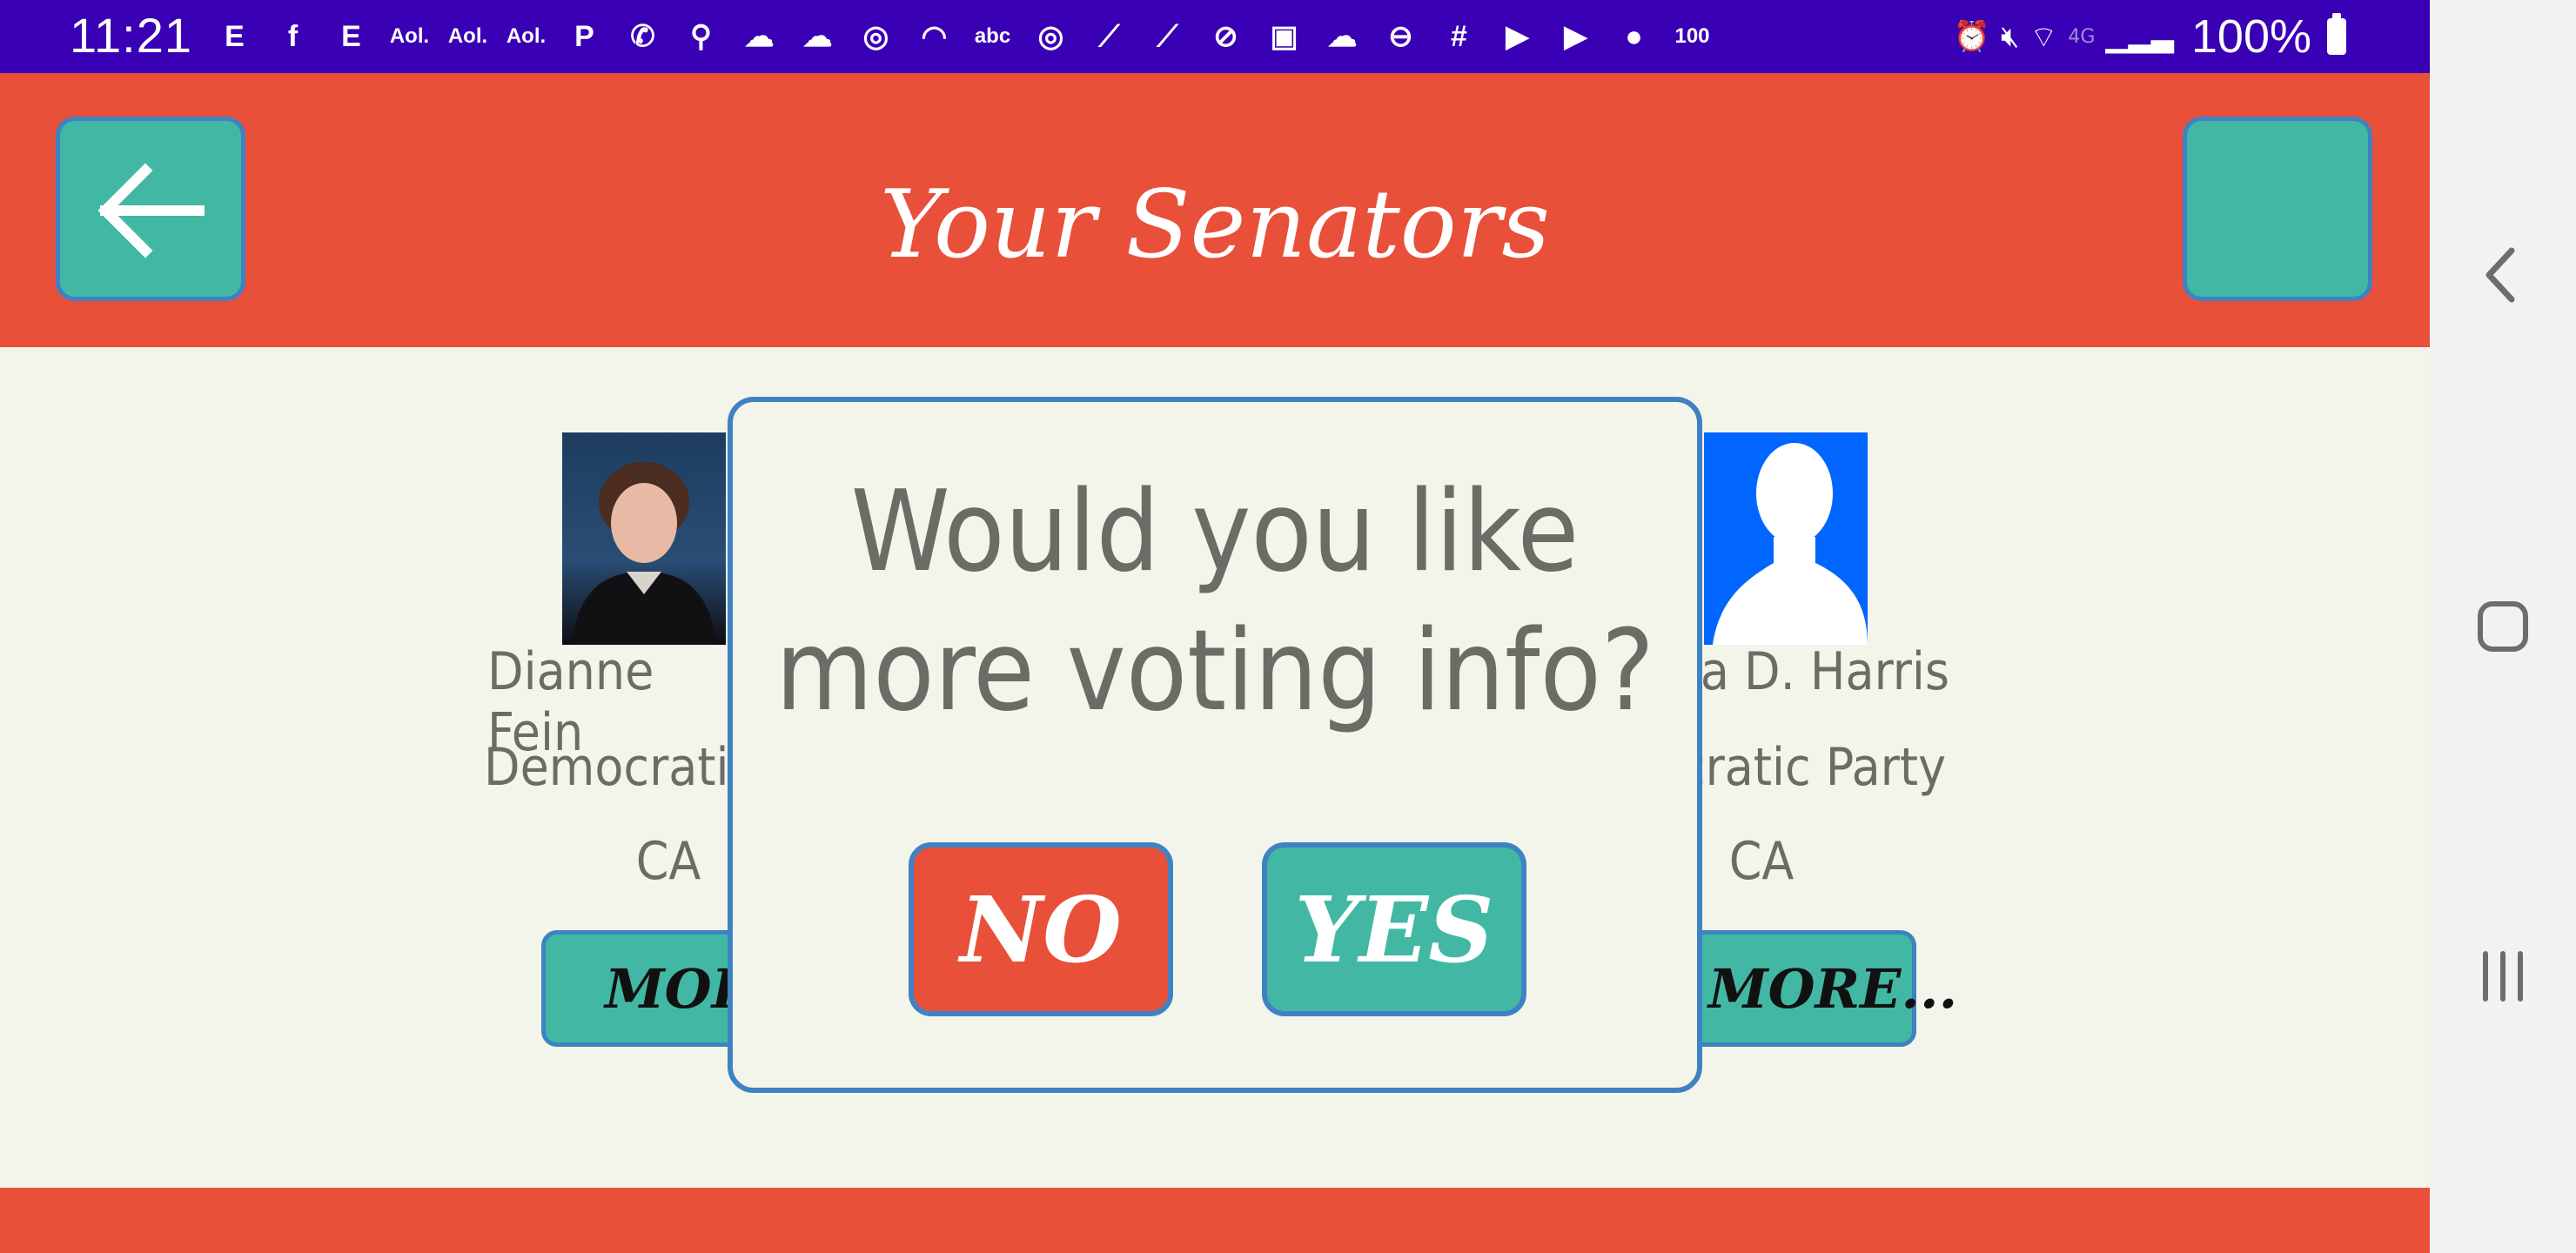  What do you see at coordinates (1342, 36) in the screenshot?
I see `cloud-icon: ☁` at bounding box center [1342, 36].